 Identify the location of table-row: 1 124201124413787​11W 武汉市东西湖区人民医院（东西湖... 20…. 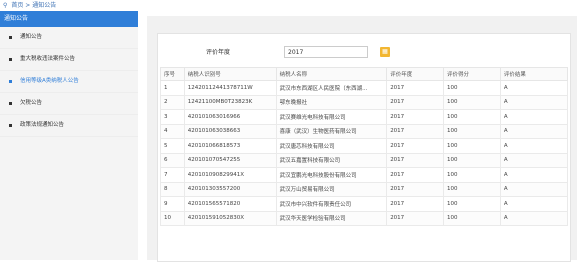
(364, 88).